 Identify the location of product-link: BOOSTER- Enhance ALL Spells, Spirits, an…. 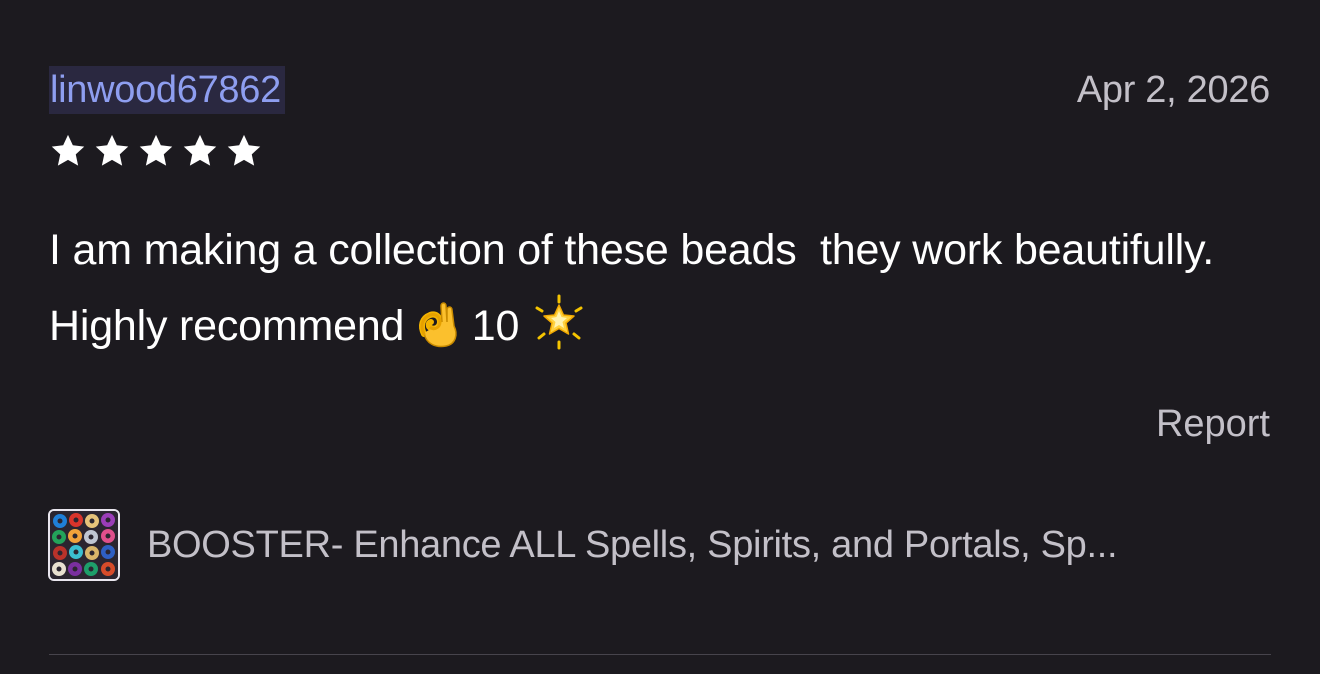
(659, 545).